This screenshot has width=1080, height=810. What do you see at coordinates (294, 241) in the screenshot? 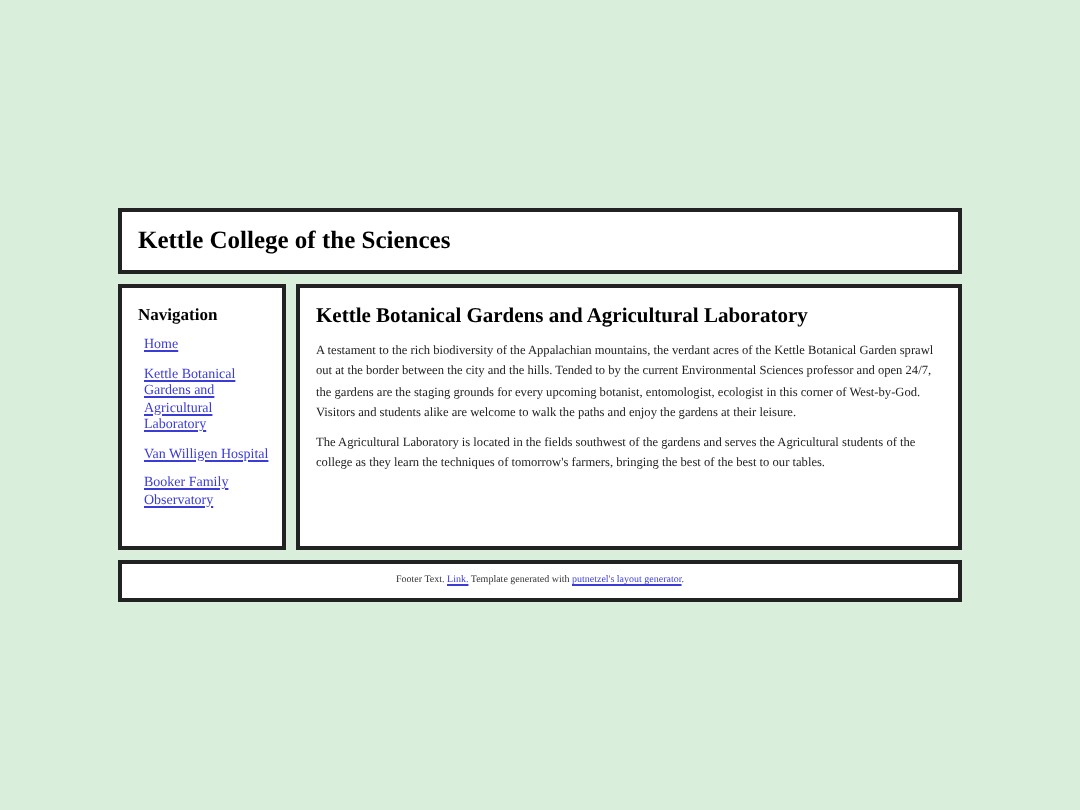
I see `site-title: Kettle College of the Sciences` at bounding box center [294, 241].